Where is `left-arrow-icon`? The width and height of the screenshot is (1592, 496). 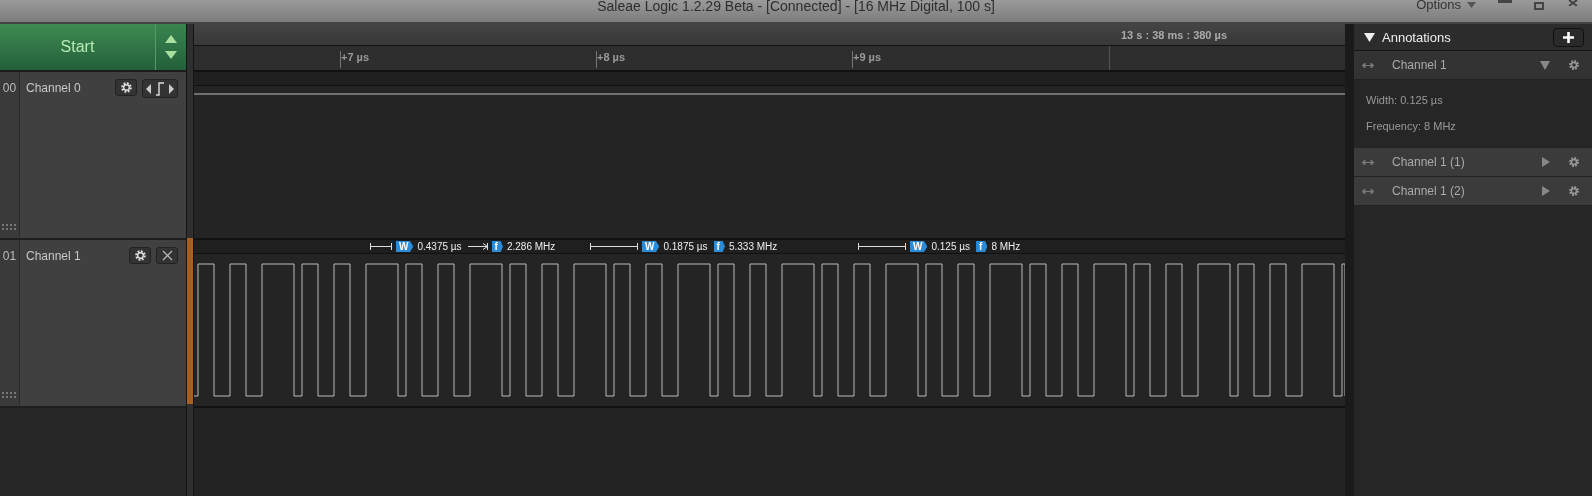
left-arrow-icon is located at coordinates (149, 88).